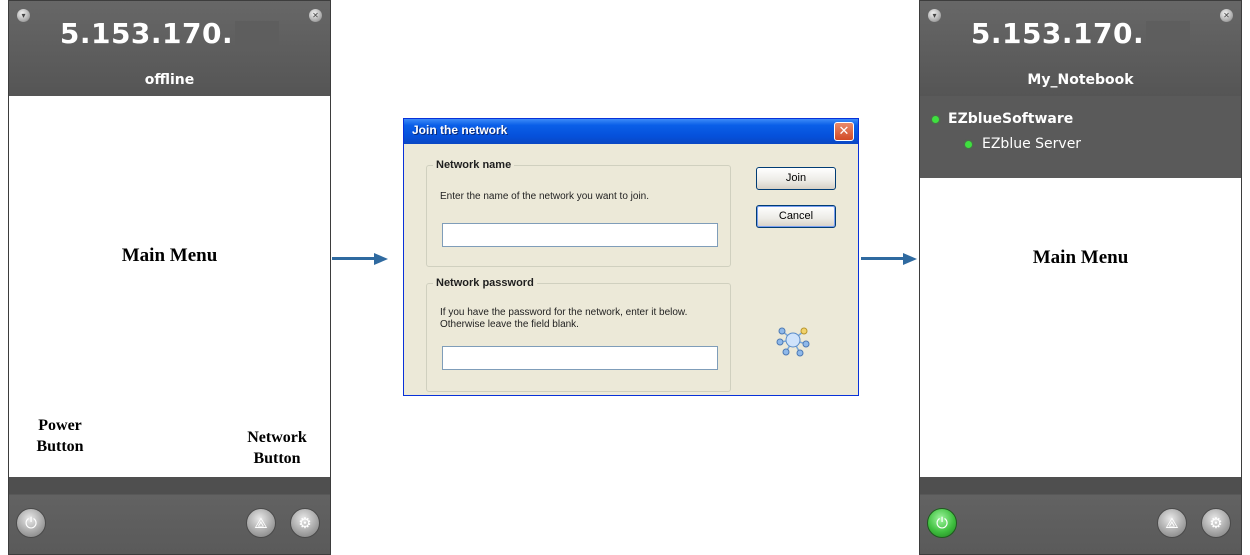 This screenshot has height=555, width=1250. What do you see at coordinates (1080, 119) in the screenshot?
I see `network-row: EZblueSoftware` at bounding box center [1080, 119].